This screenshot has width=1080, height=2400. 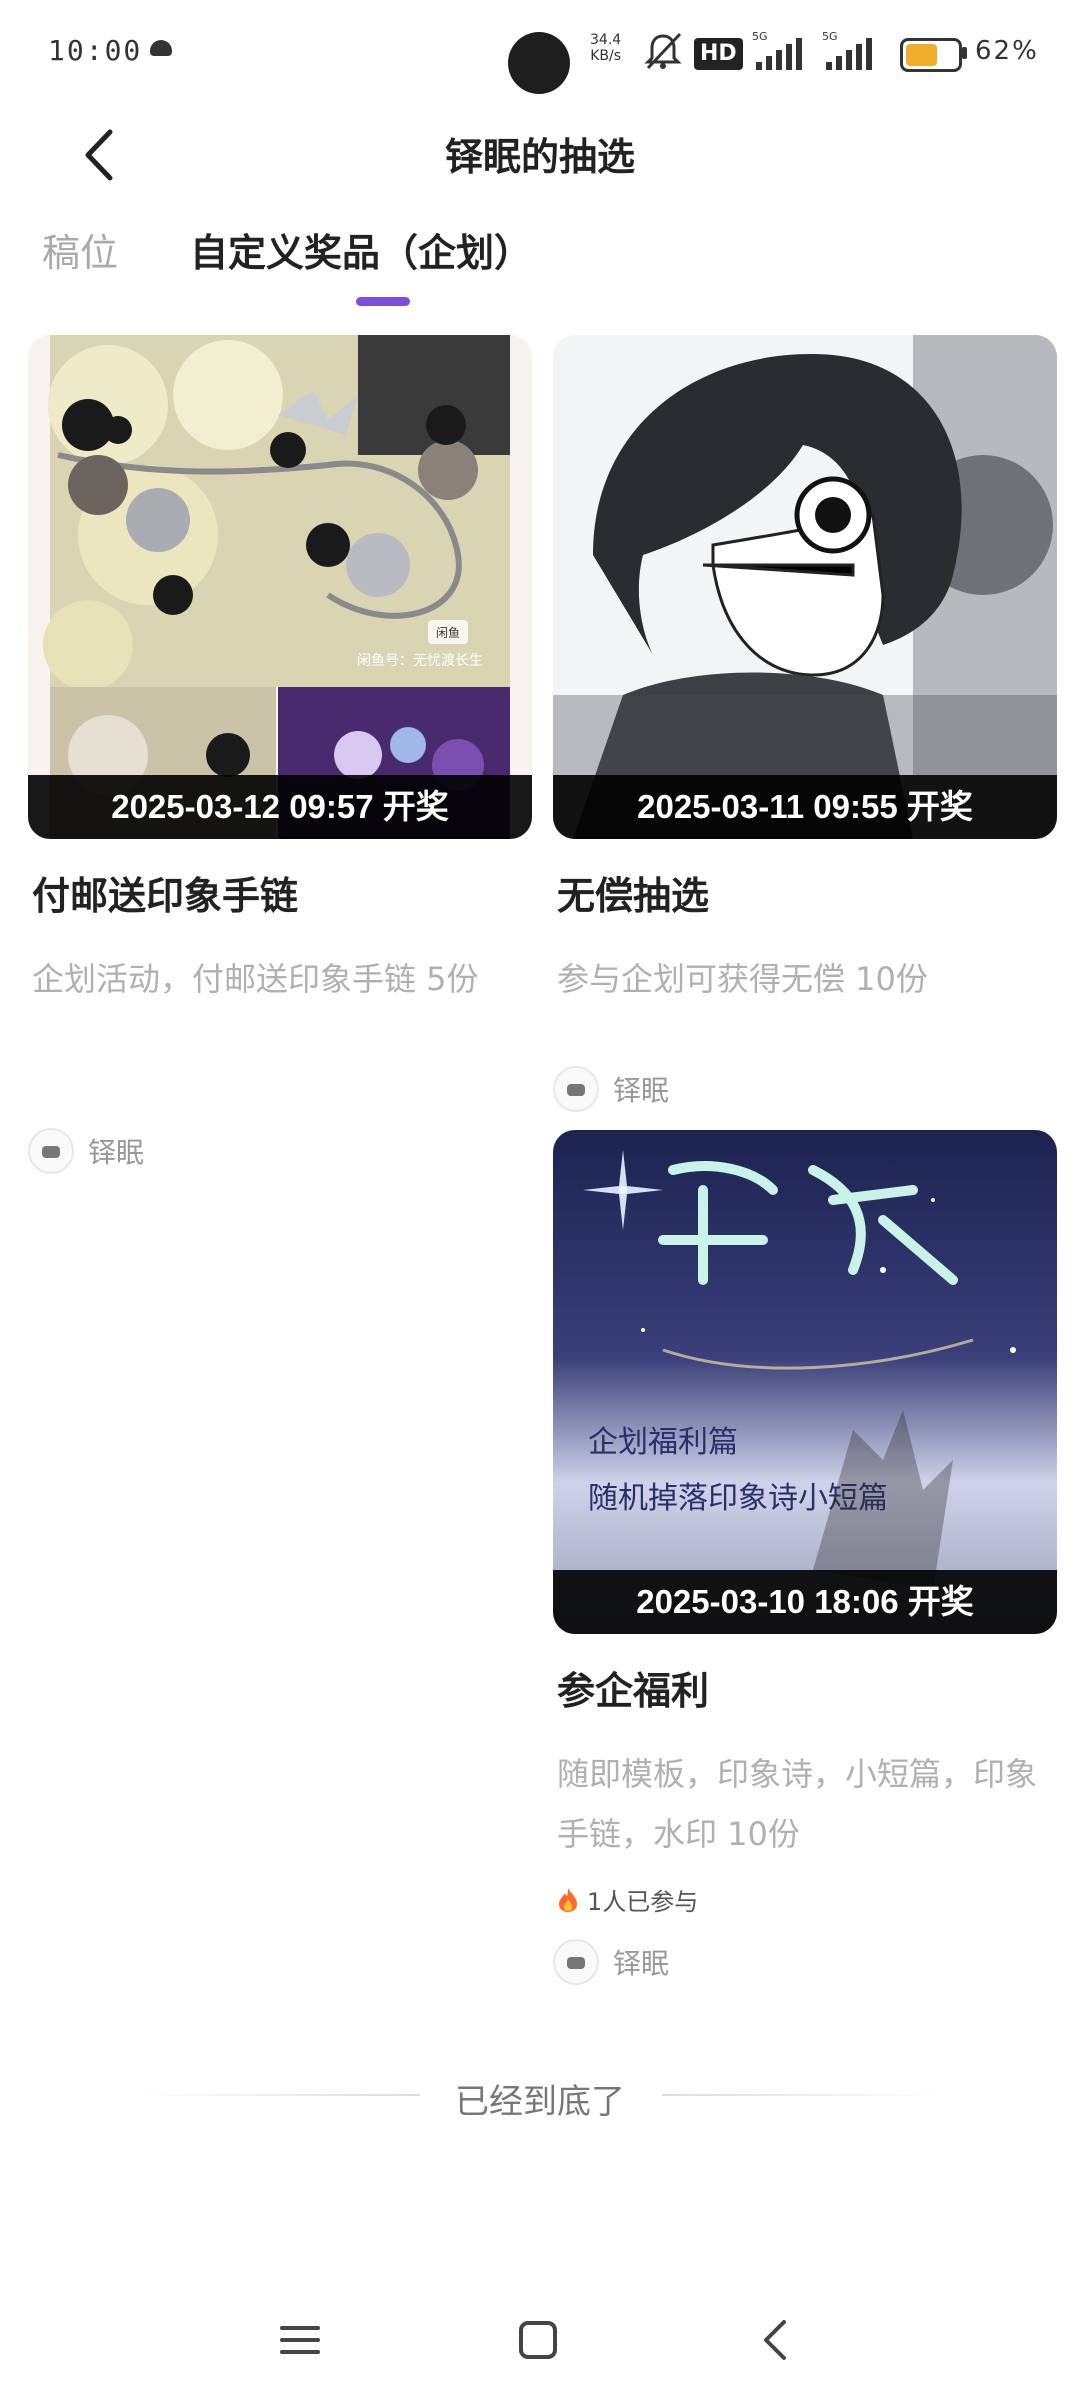 I want to click on menu-icon, so click(x=300, y=2340).